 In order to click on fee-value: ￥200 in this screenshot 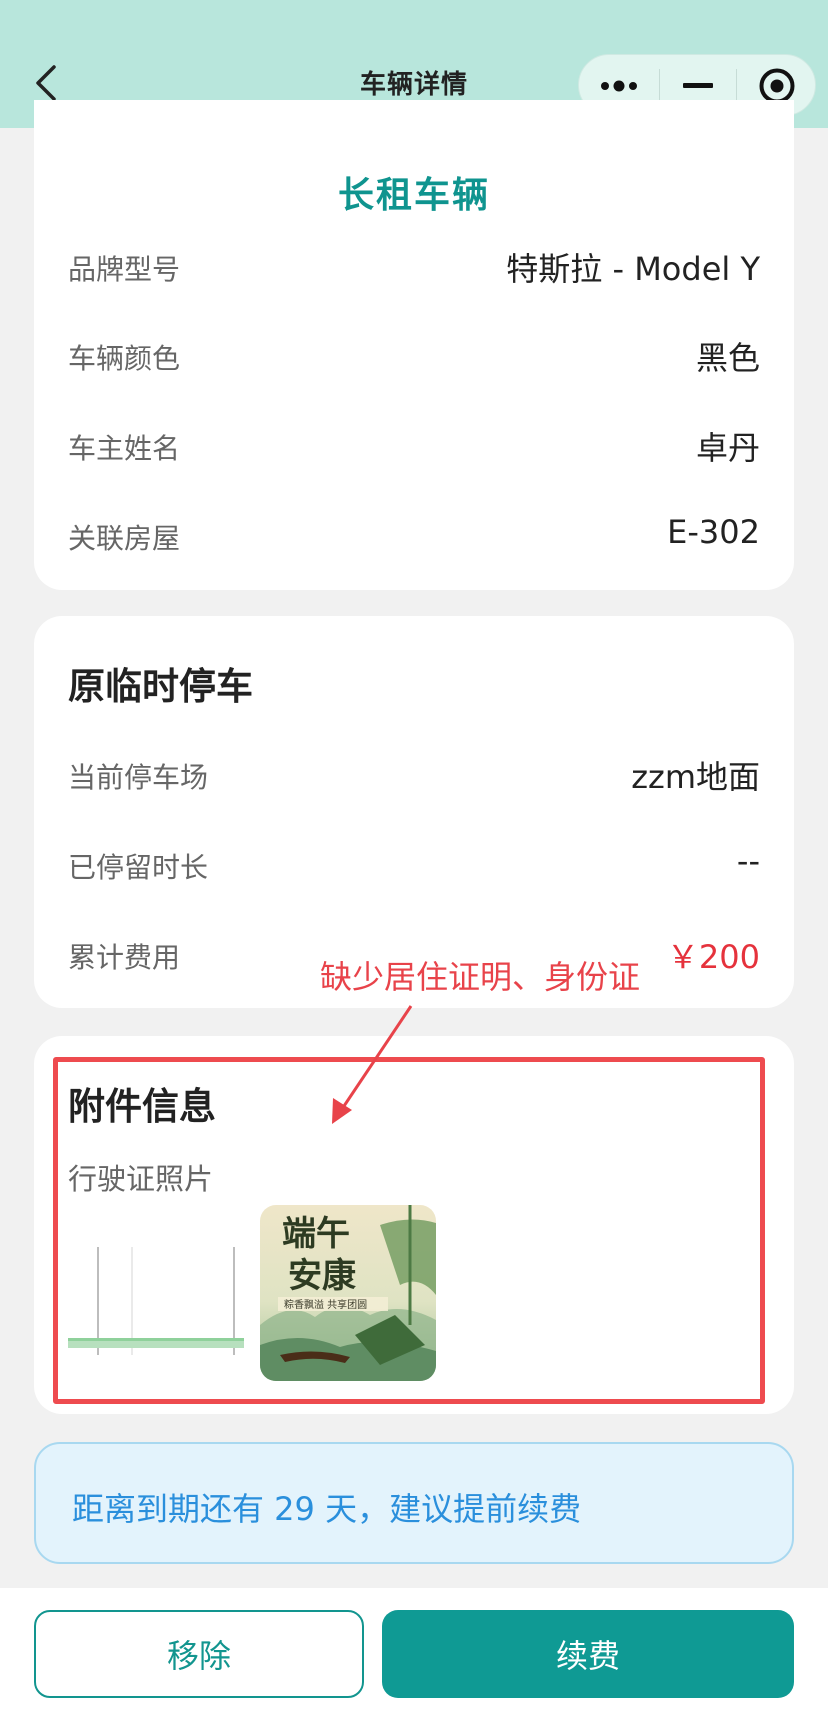, I will do `click(713, 957)`.